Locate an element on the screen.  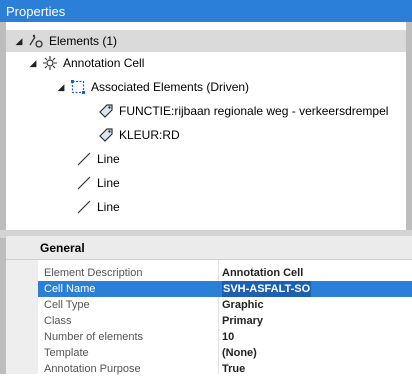
property-name: Template is located at coordinates (66, 353).